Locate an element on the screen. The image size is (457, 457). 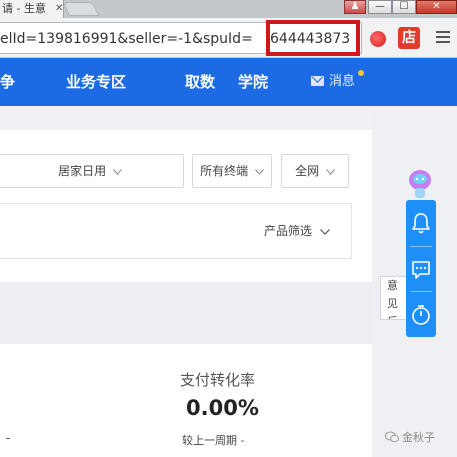
watermark-text: 金秋子 is located at coordinates (418, 437).